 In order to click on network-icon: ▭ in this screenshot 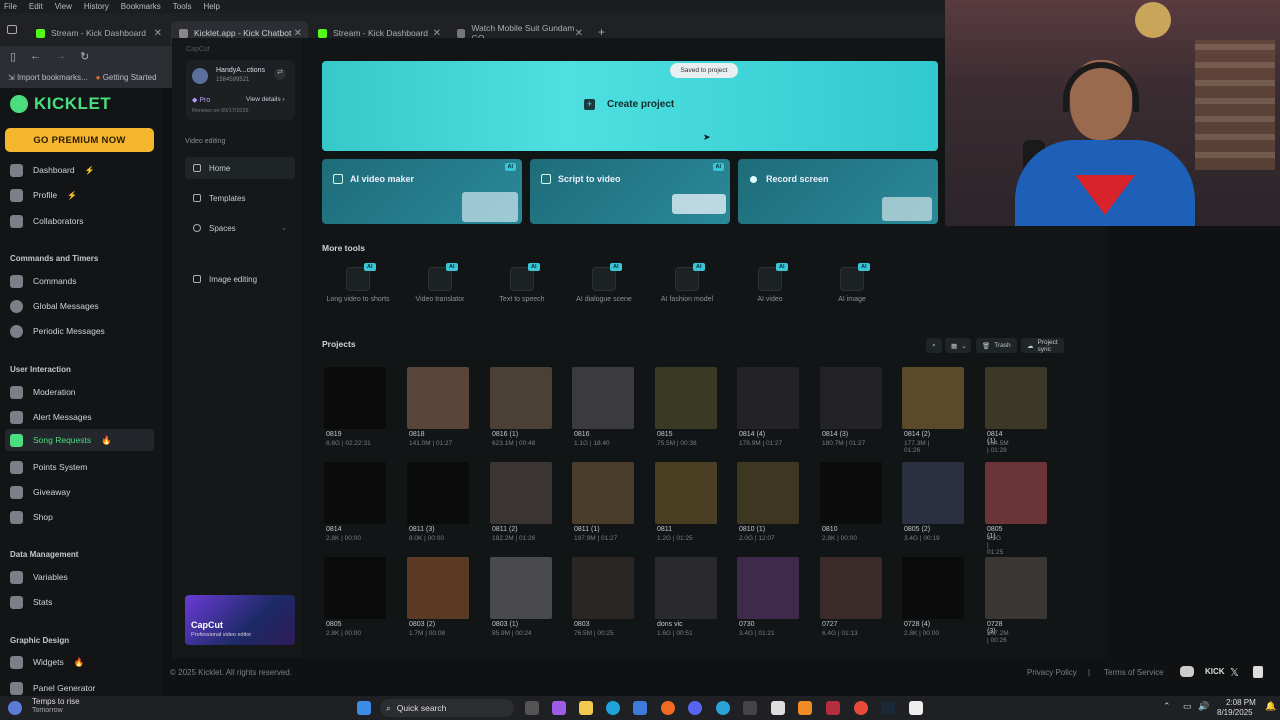, I will do `click(1187, 706)`.